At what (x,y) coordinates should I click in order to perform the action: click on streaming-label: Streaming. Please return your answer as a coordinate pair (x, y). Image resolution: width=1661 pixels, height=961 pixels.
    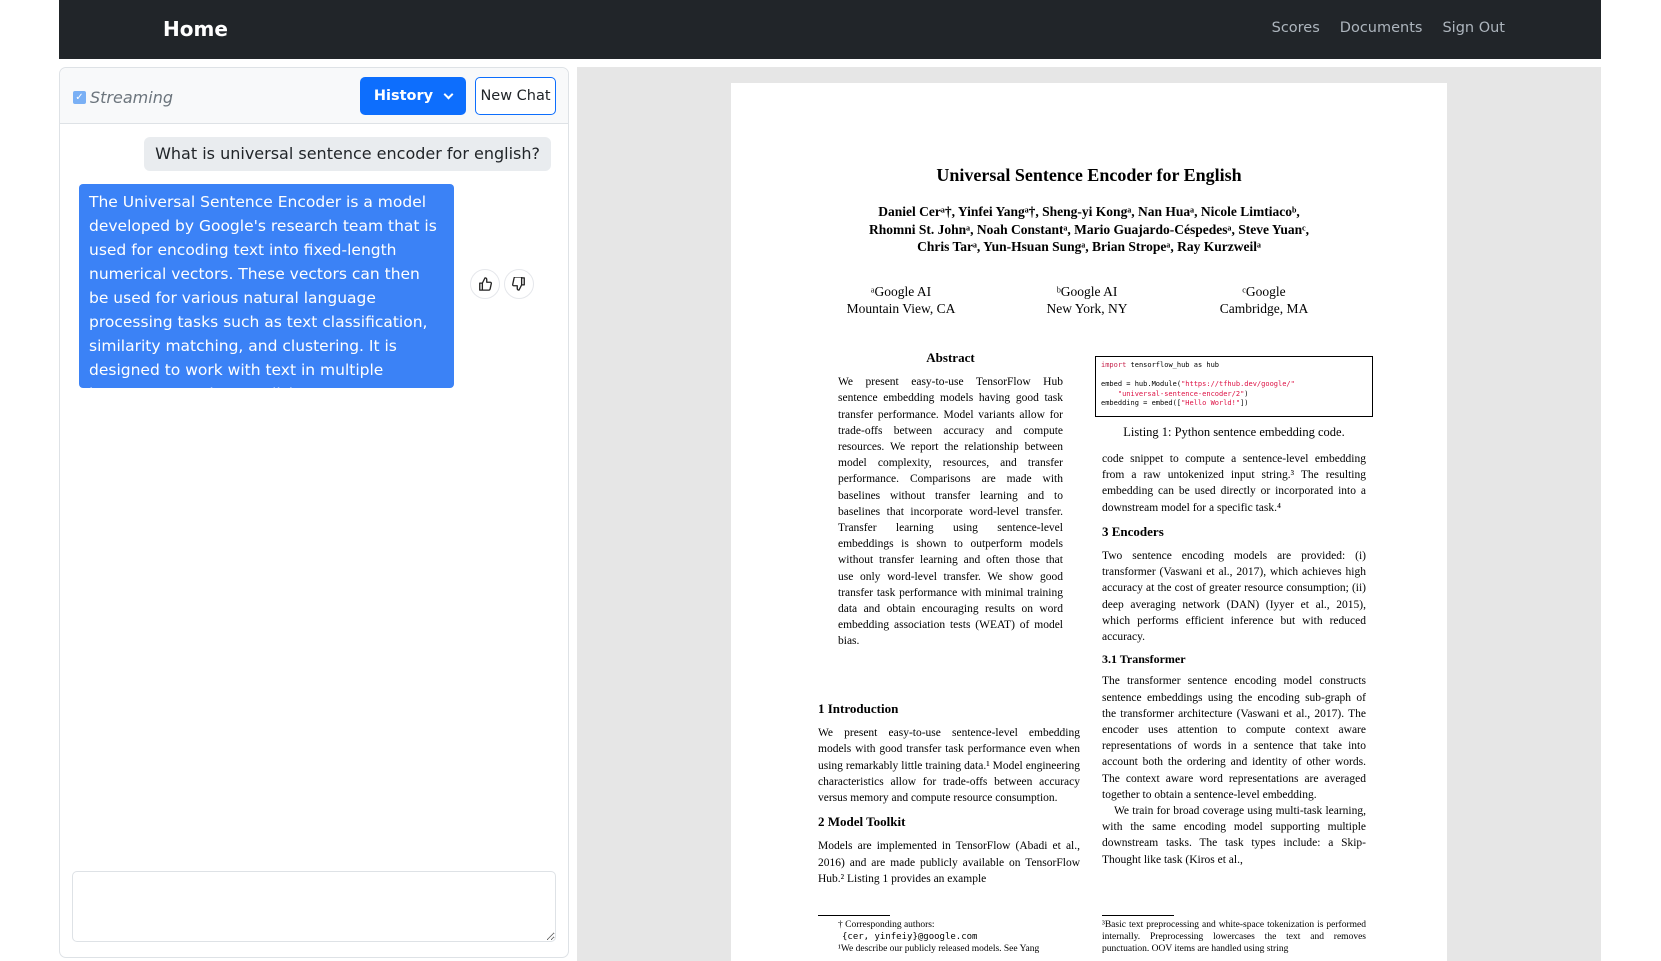
    Looking at the image, I should click on (131, 97).